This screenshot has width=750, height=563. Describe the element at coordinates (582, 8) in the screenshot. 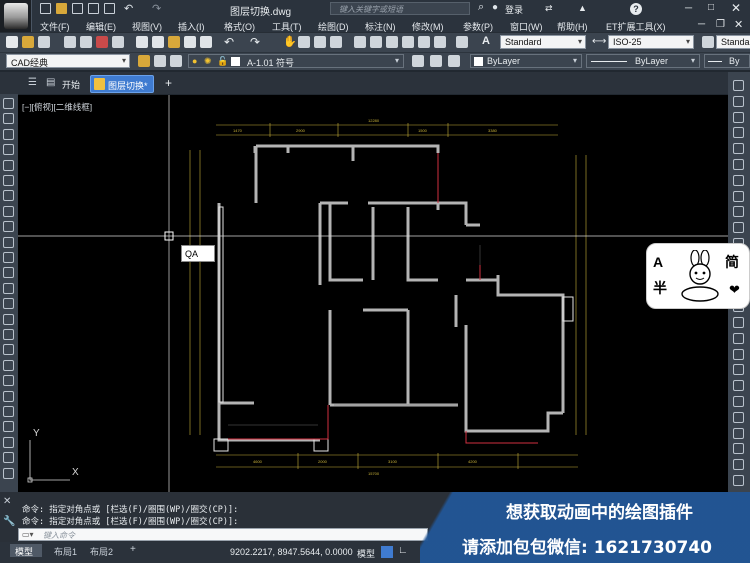

I see `a360-icon: ▲` at that location.